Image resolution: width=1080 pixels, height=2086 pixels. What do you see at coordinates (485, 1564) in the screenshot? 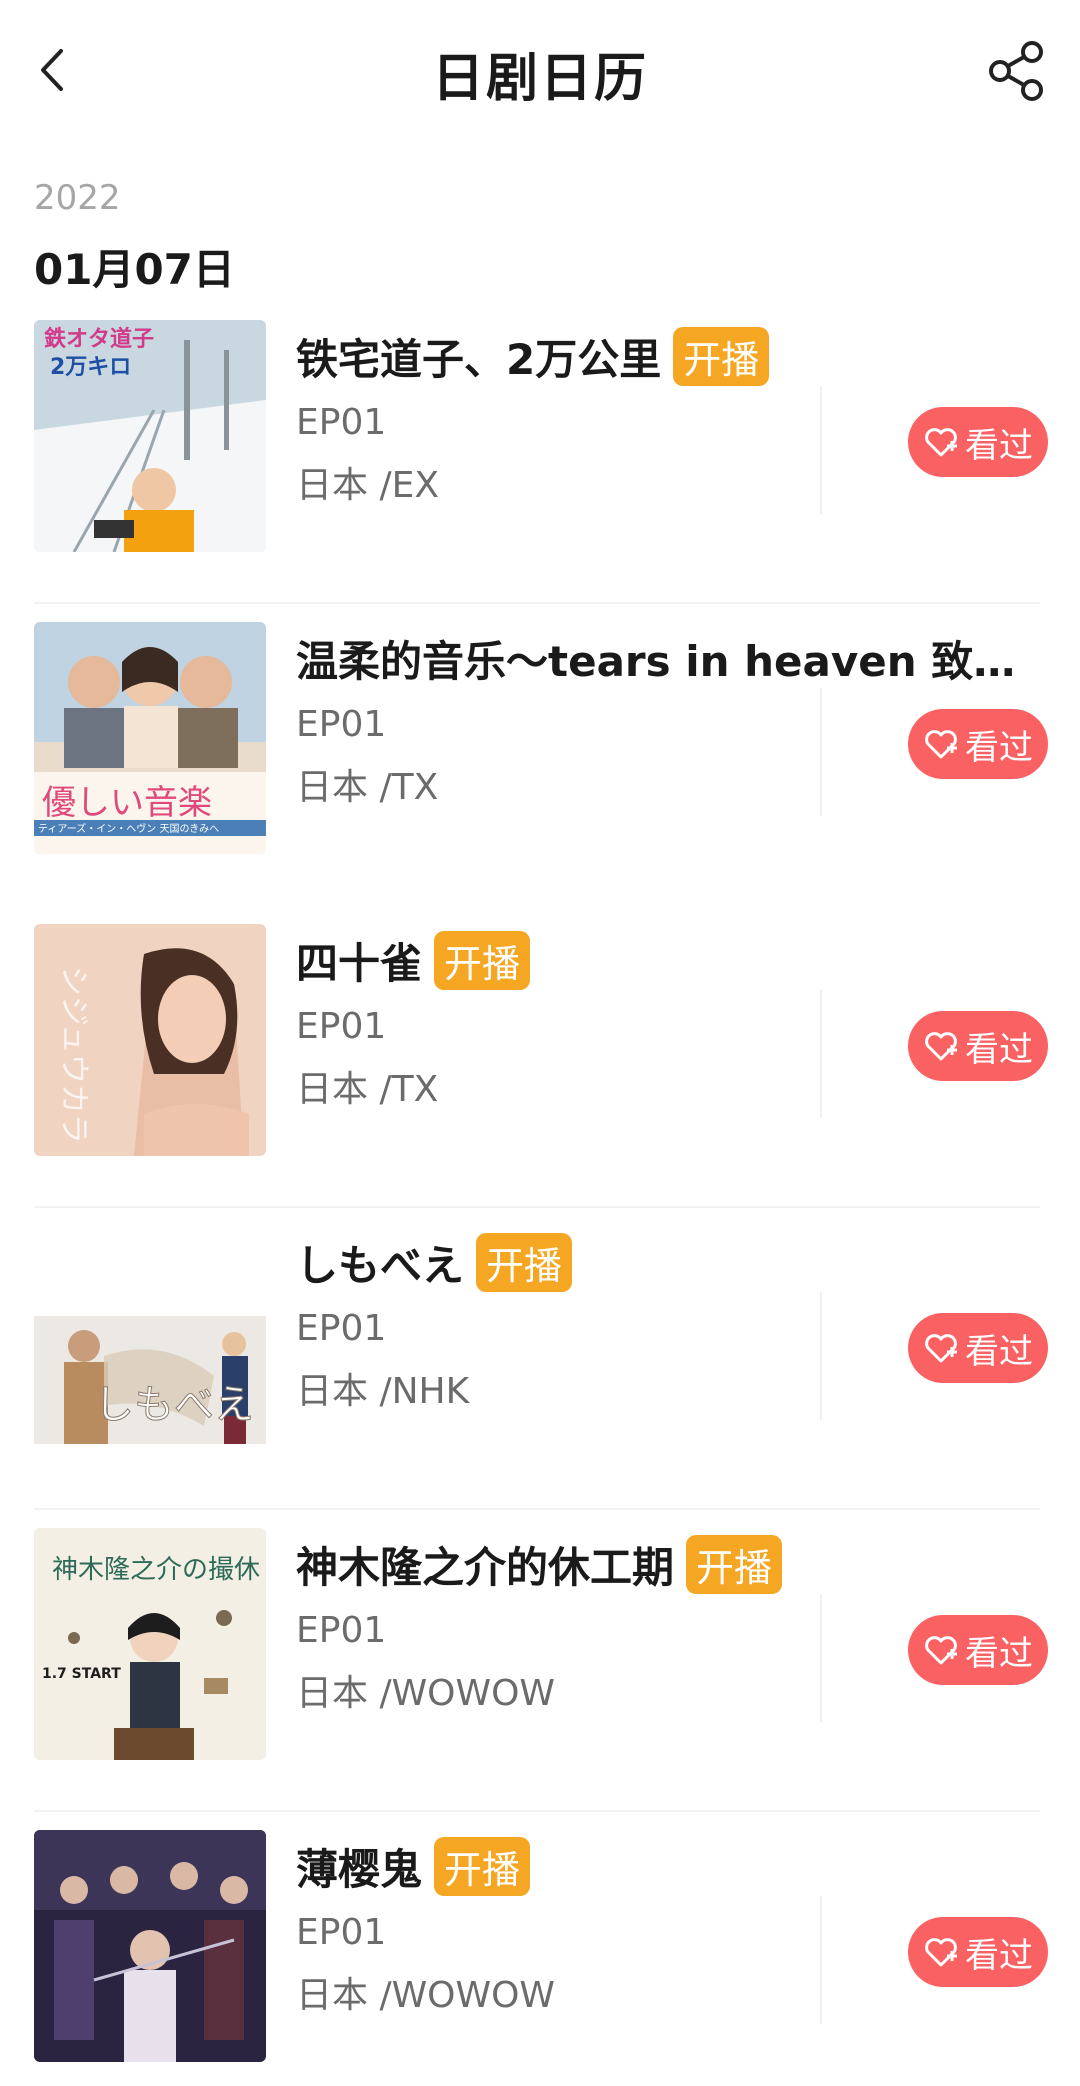
I see `drama-title: 神木隆之介的休工期` at bounding box center [485, 1564].